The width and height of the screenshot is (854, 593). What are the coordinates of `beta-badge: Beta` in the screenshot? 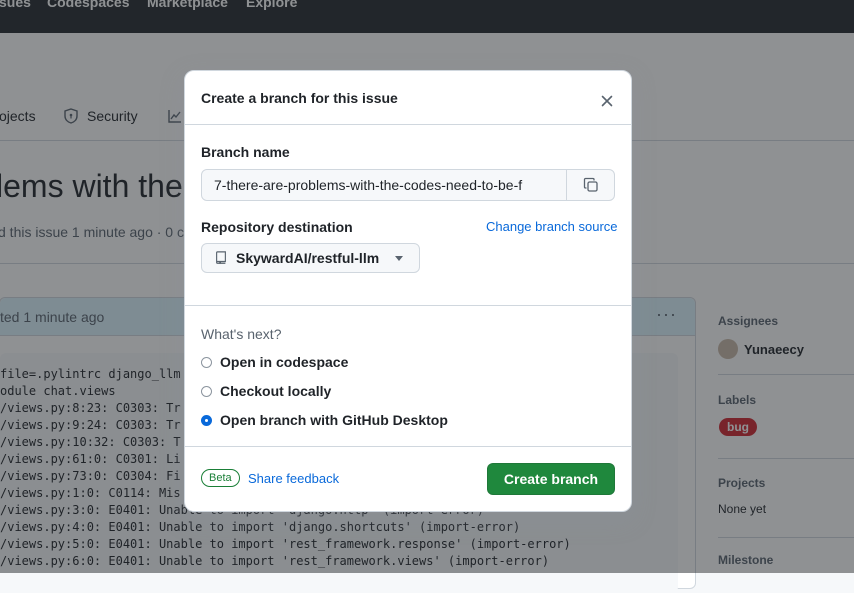 It's located at (220, 478).